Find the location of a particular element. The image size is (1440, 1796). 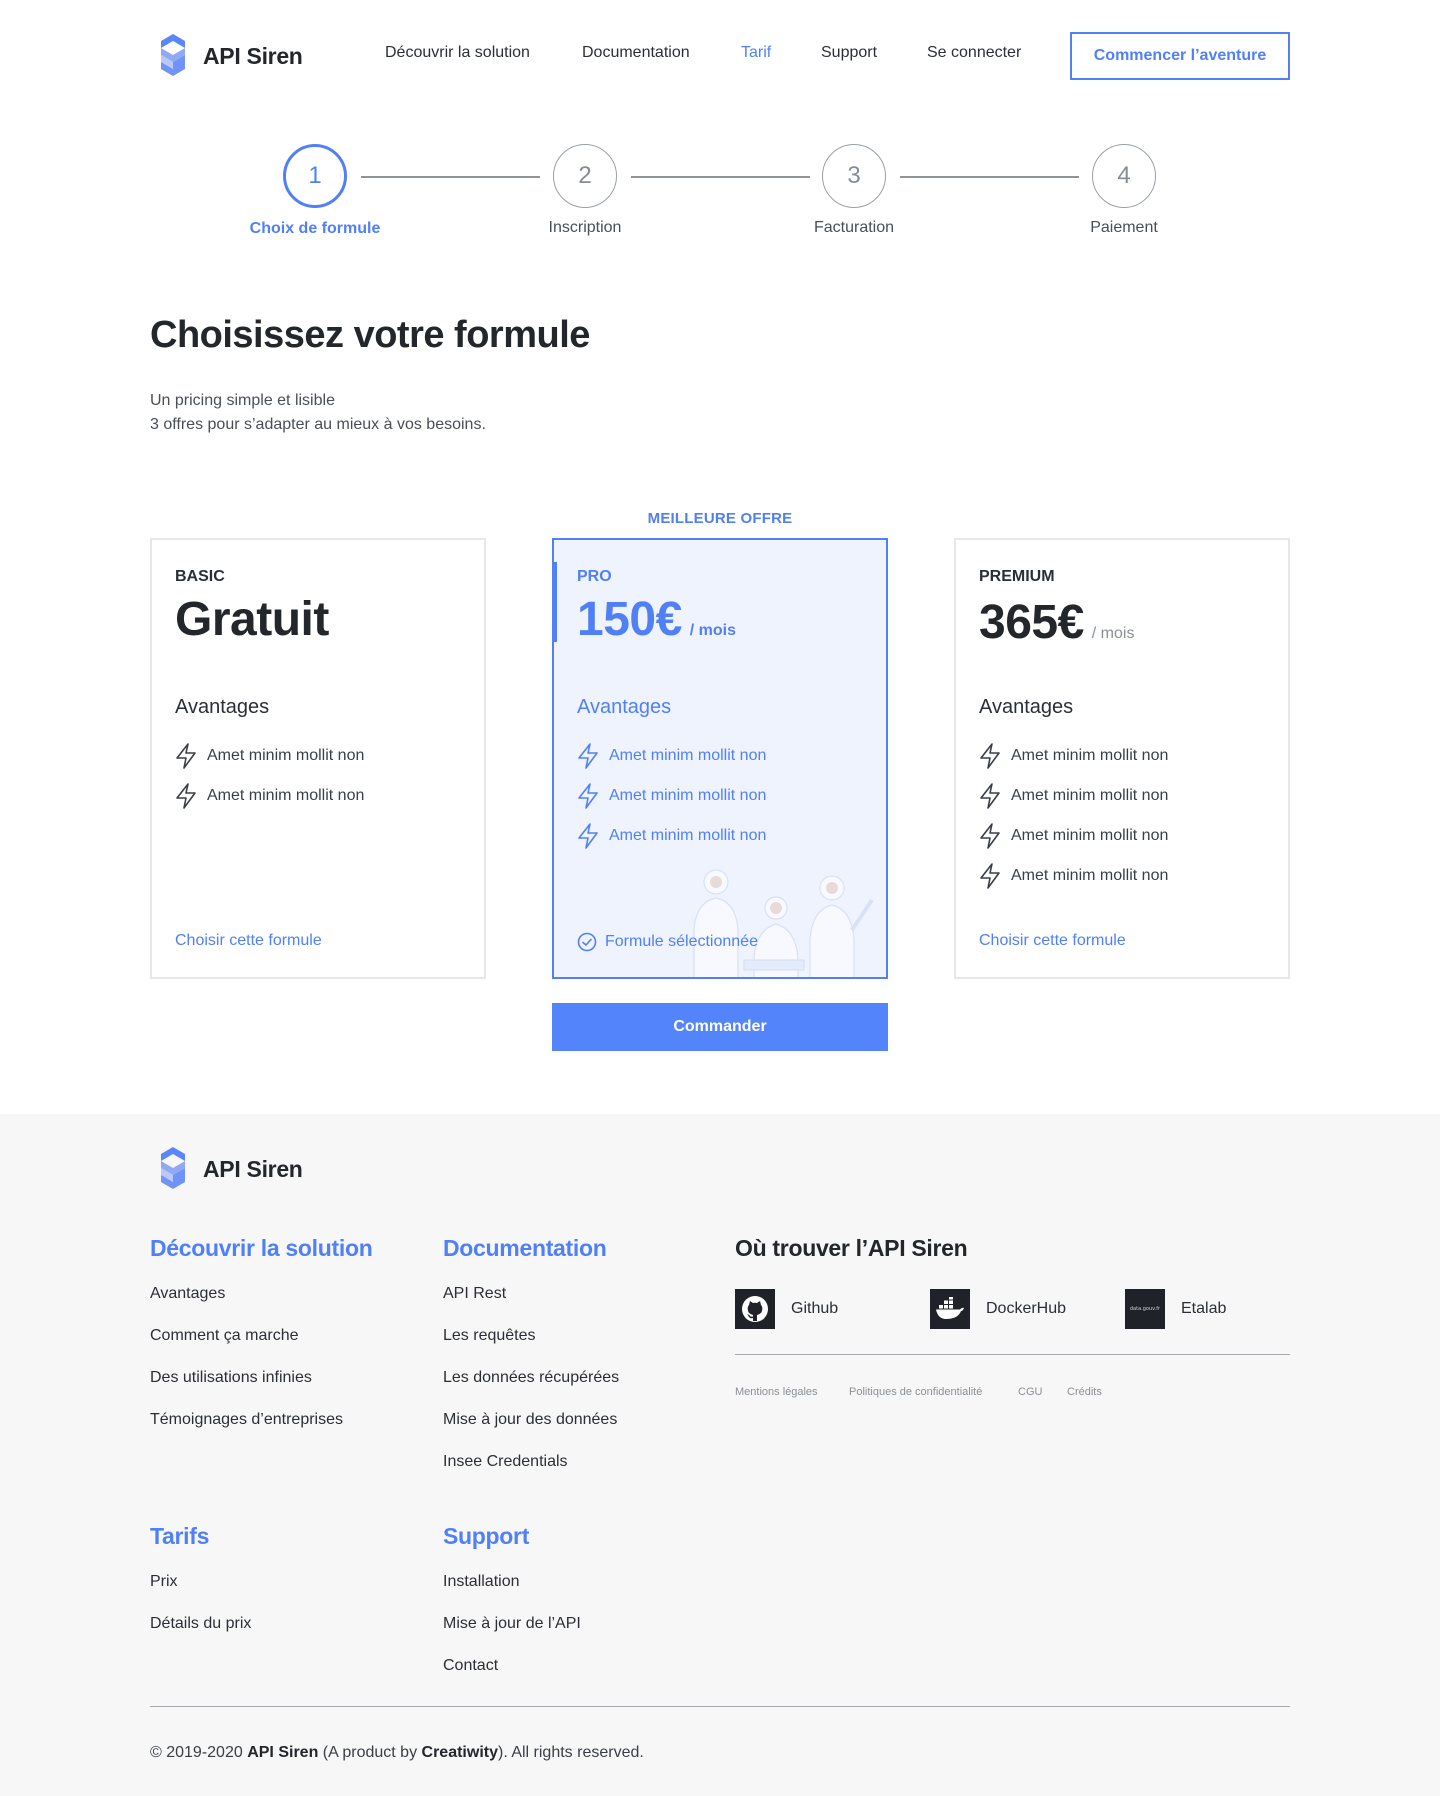

footer-link: Des utilisations infinies is located at coordinates (246, 1390).